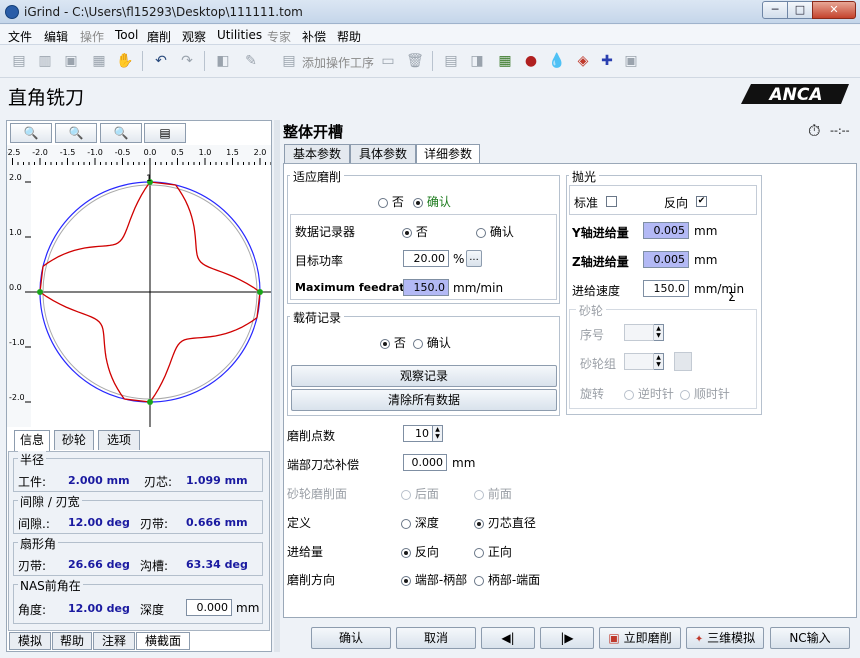  What do you see at coordinates (279, 36) in the screenshot?
I see `menu-expert: 专家` at bounding box center [279, 36].